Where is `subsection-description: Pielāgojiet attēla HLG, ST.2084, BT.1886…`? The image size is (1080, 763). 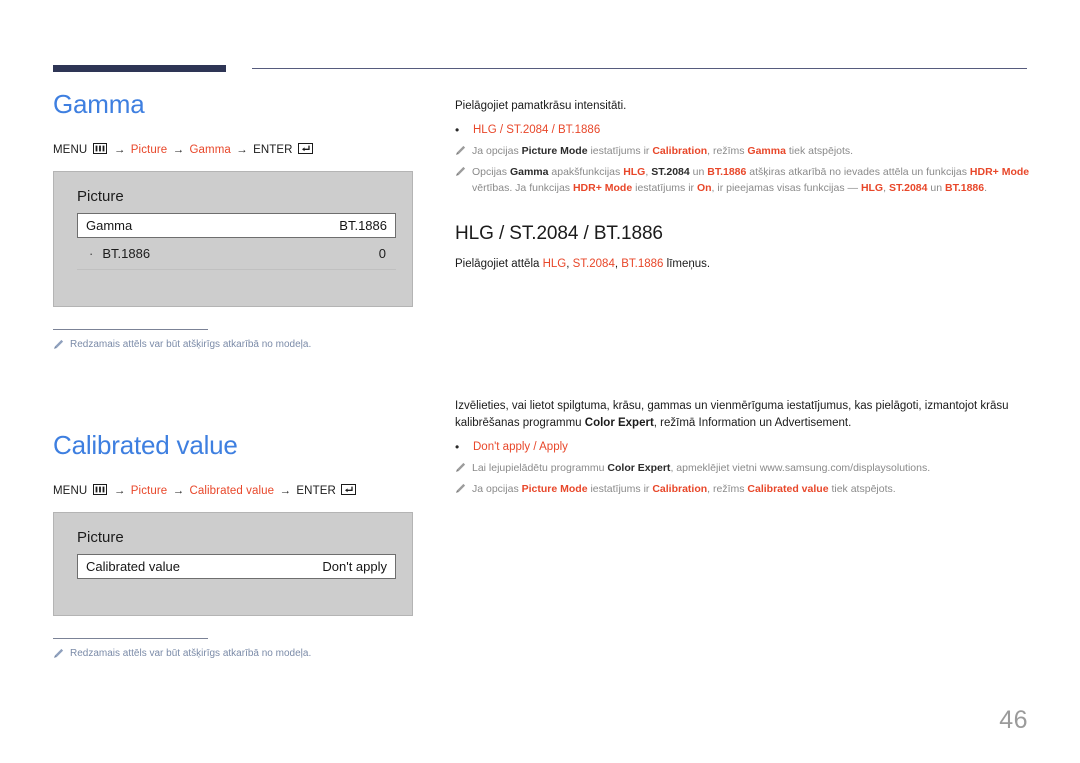 subsection-description: Pielāgojiet attēla HLG, ST.2084, BT.1886… is located at coordinates (583, 263).